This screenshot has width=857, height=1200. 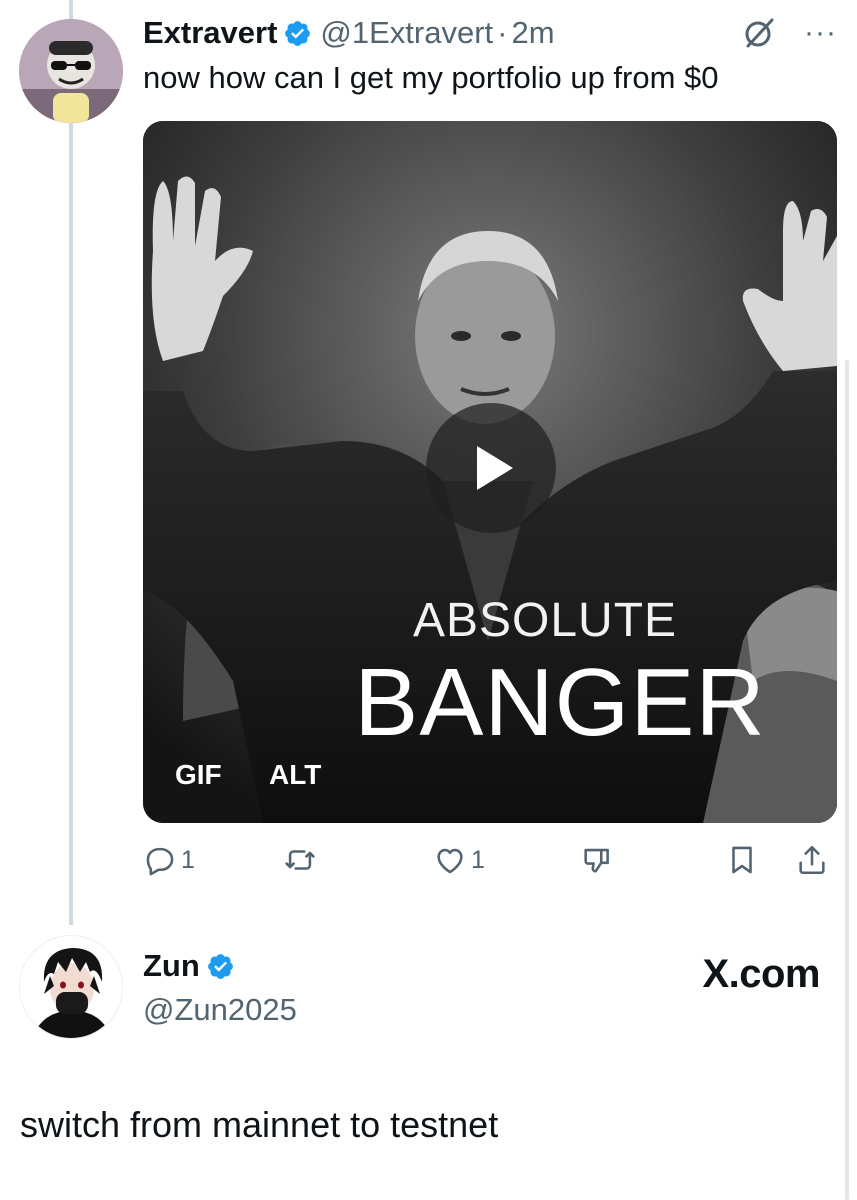 What do you see at coordinates (198, 774) in the screenshot?
I see `gif-badge: GIF` at bounding box center [198, 774].